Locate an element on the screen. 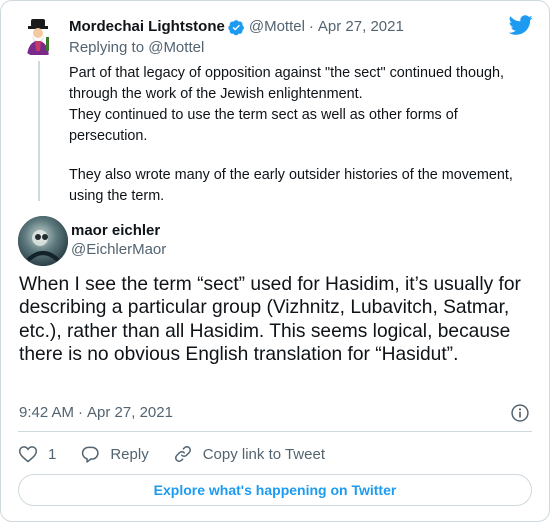 The height and width of the screenshot is (522, 550). verified-badge-icon is located at coordinates (236, 27).